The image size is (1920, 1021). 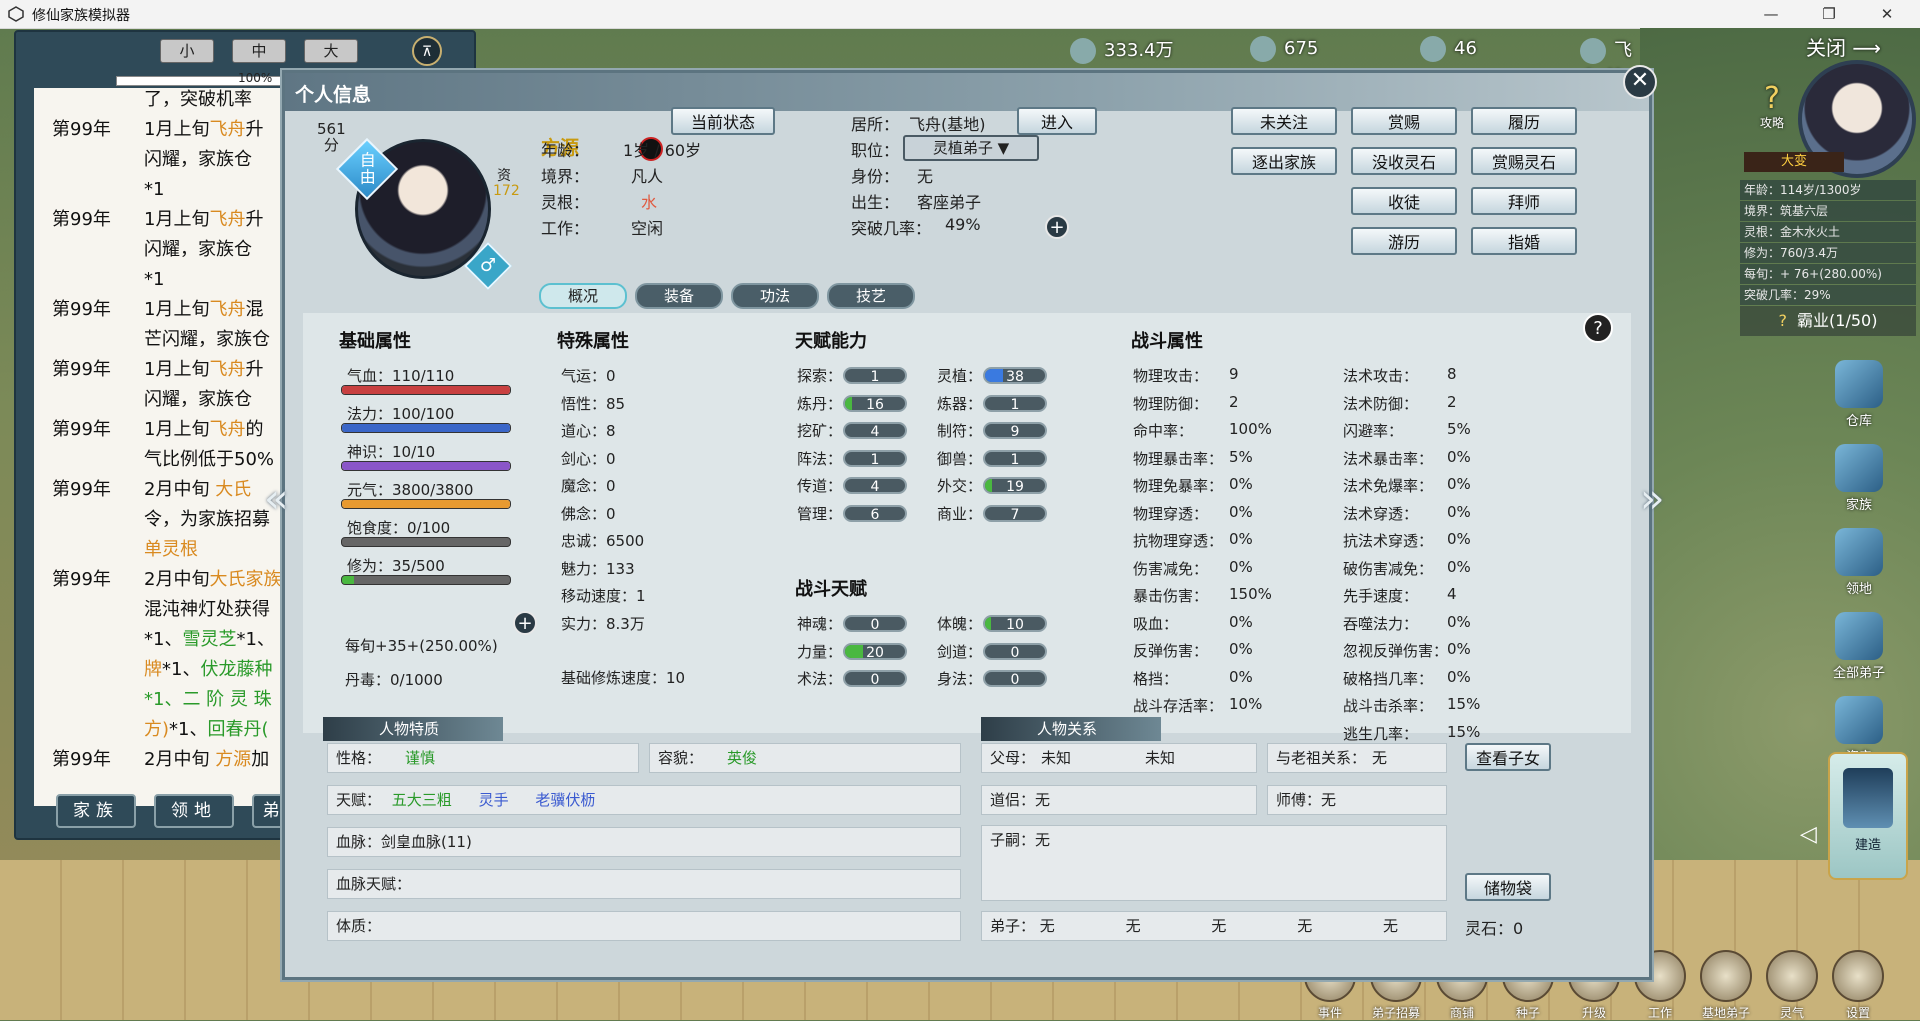 What do you see at coordinates (1015, 376) in the screenshot?
I see `talent-number: 38` at bounding box center [1015, 376].